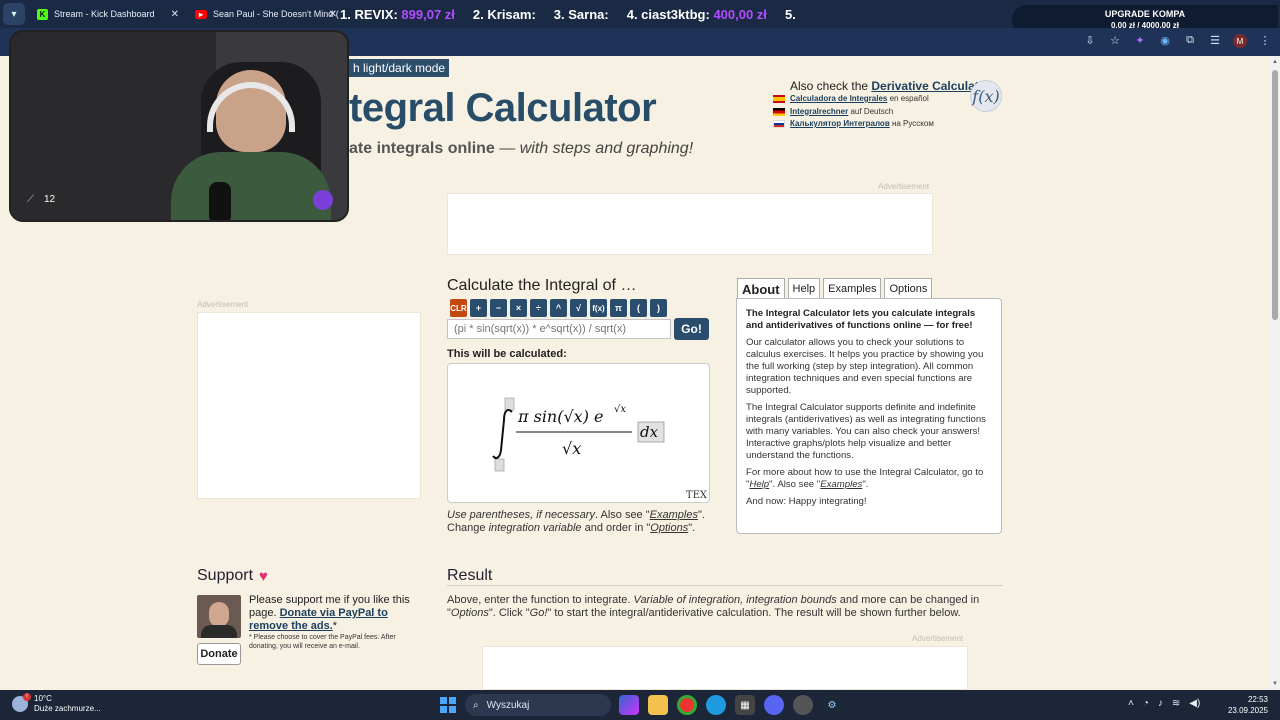  What do you see at coordinates (499, 465) in the screenshot?
I see `lower-bound-placeholder` at bounding box center [499, 465].